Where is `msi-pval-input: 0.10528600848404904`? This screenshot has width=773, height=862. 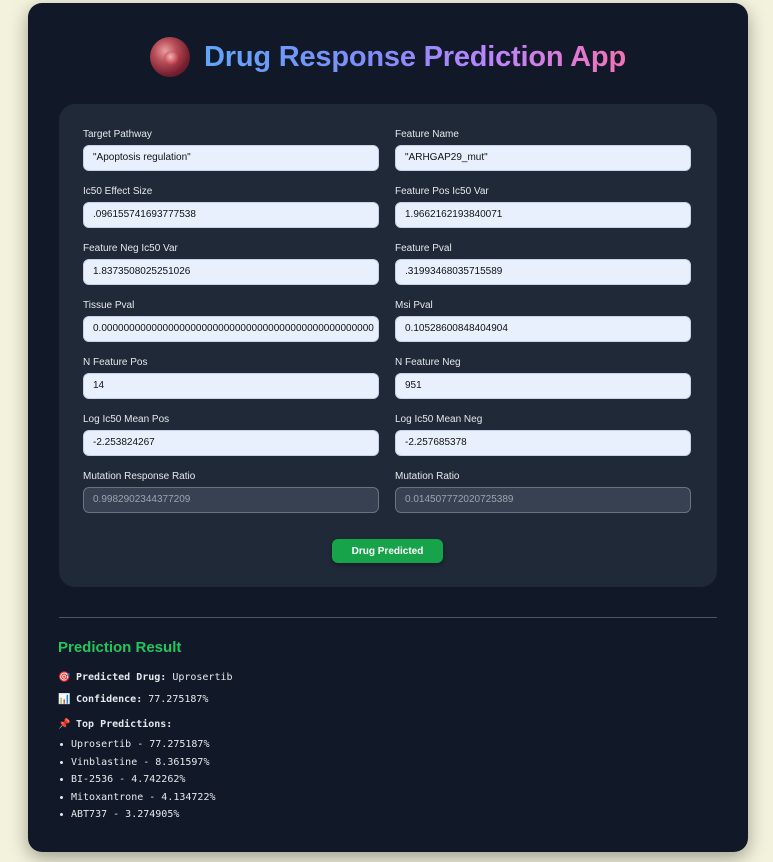 msi-pval-input: 0.10528600848404904 is located at coordinates (543, 329).